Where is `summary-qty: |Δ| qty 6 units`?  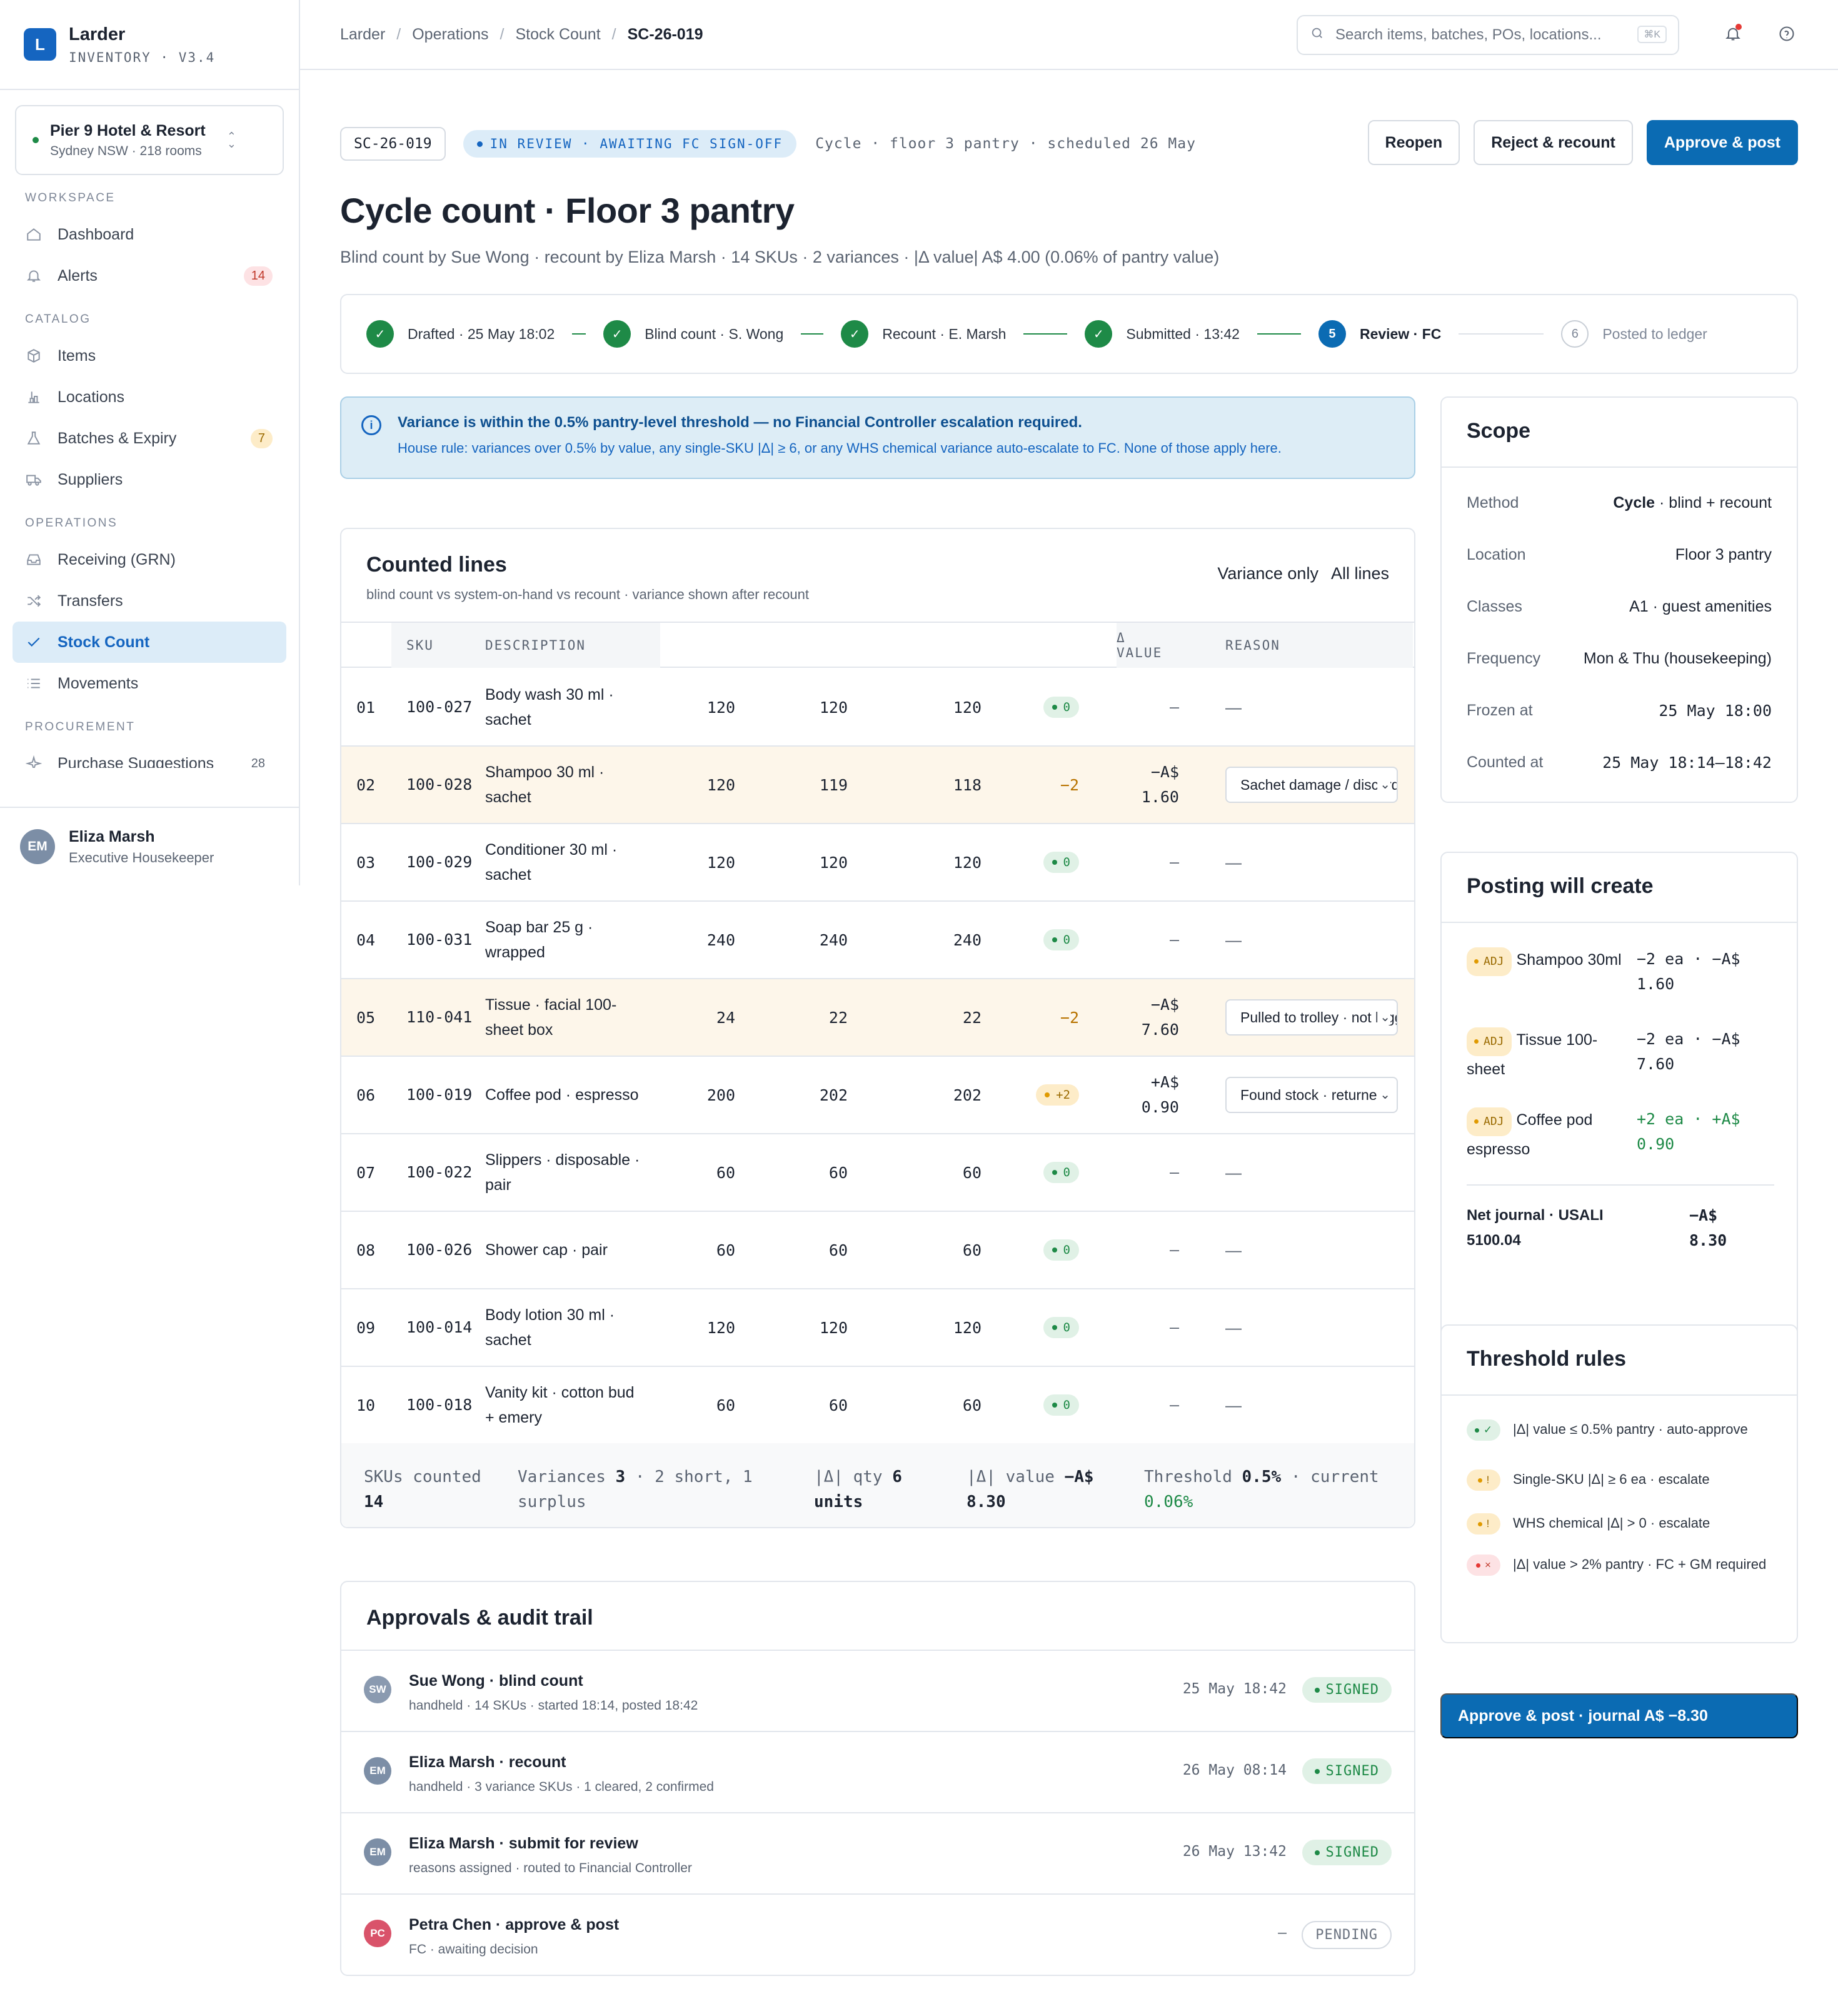 summary-qty: |Δ| qty 6 units is located at coordinates (870, 1490).